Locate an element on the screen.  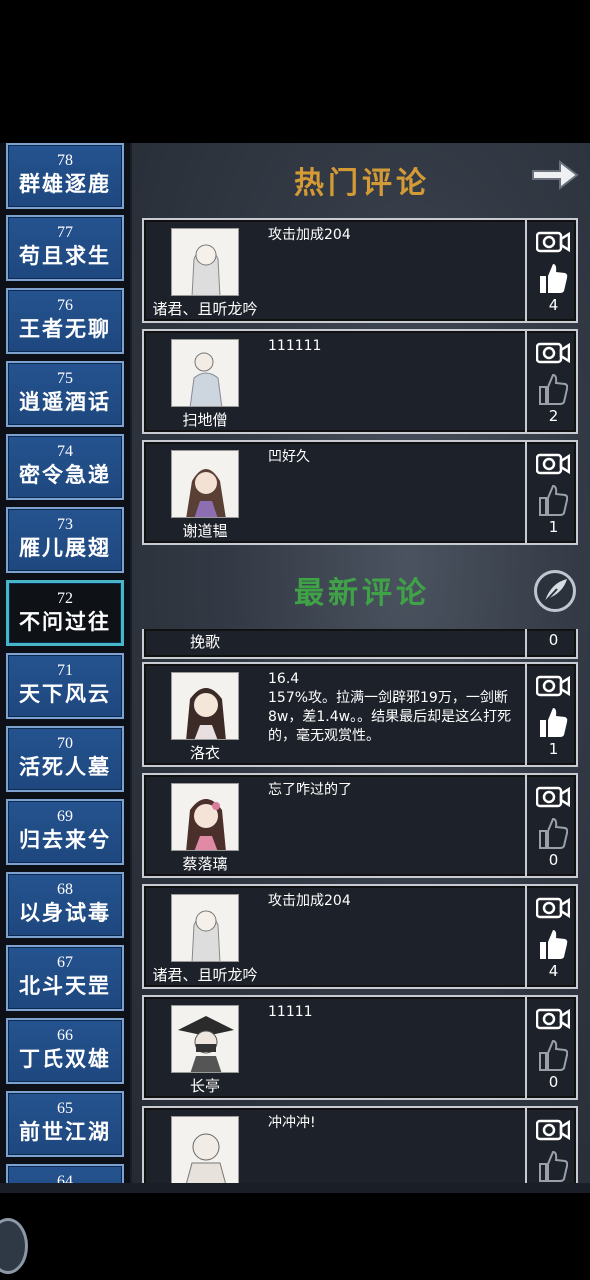
chapter-name: 丁氏双雄 is located at coordinates (65, 1058).